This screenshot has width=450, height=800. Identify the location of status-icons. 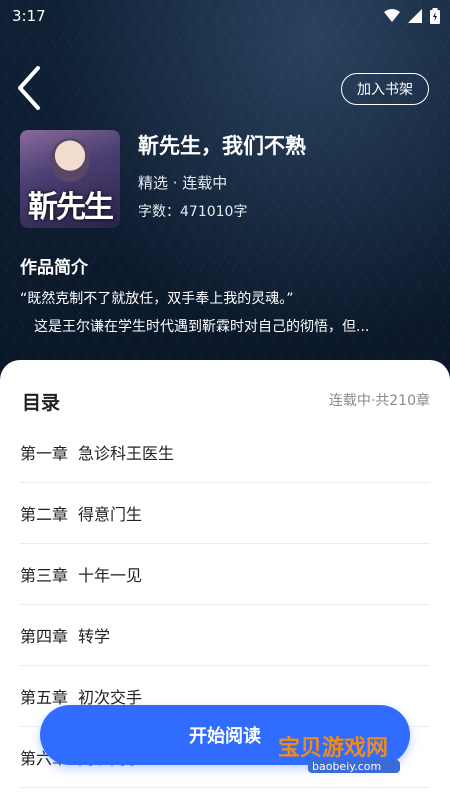
(412, 16).